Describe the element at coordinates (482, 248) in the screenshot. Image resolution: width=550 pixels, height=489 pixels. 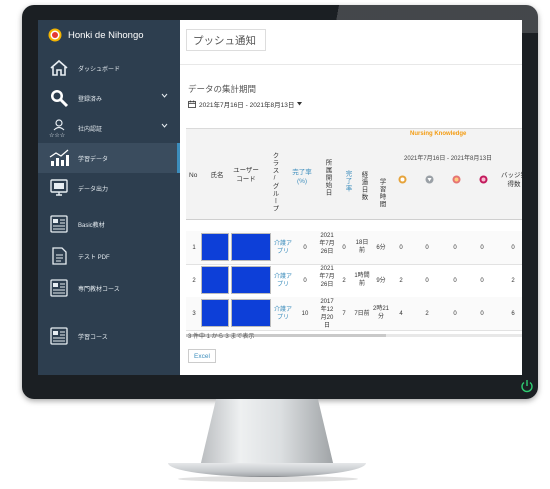
I see `cell-badge-4: 0` at that location.